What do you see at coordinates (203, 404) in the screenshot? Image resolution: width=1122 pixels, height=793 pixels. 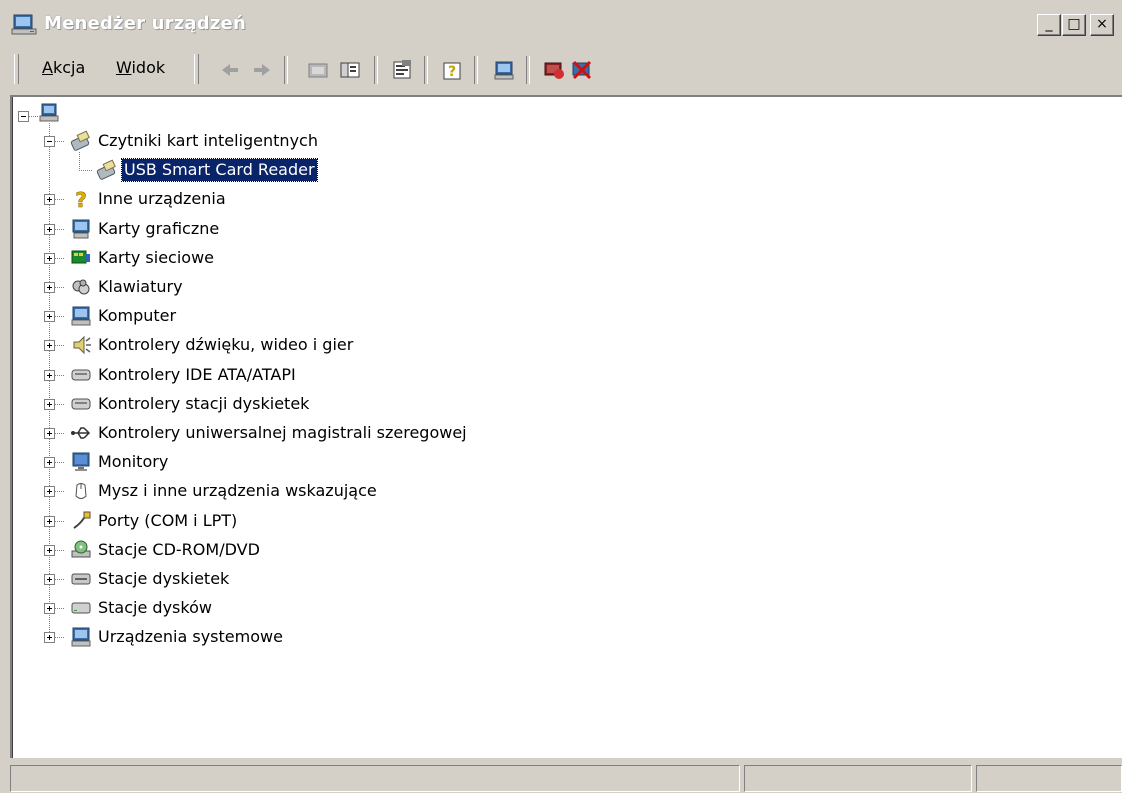 I see `tree-item-kontrolery-stacji-dyskietek: Kontrolery stacji dyskietek` at bounding box center [203, 404].